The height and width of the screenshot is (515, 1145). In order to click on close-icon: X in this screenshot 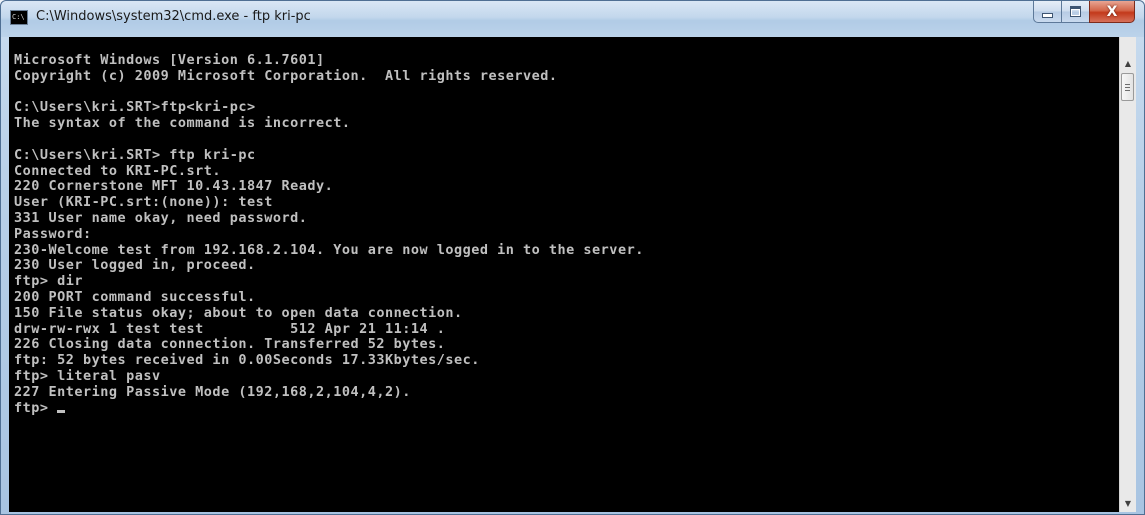, I will do `click(1112, 11)`.